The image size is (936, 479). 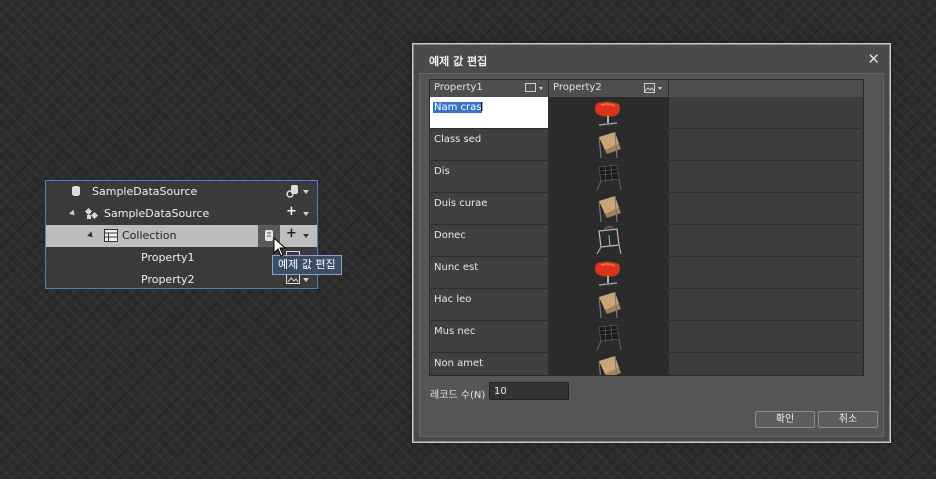 I want to click on wire-frame-chair-image, so click(x=609, y=240).